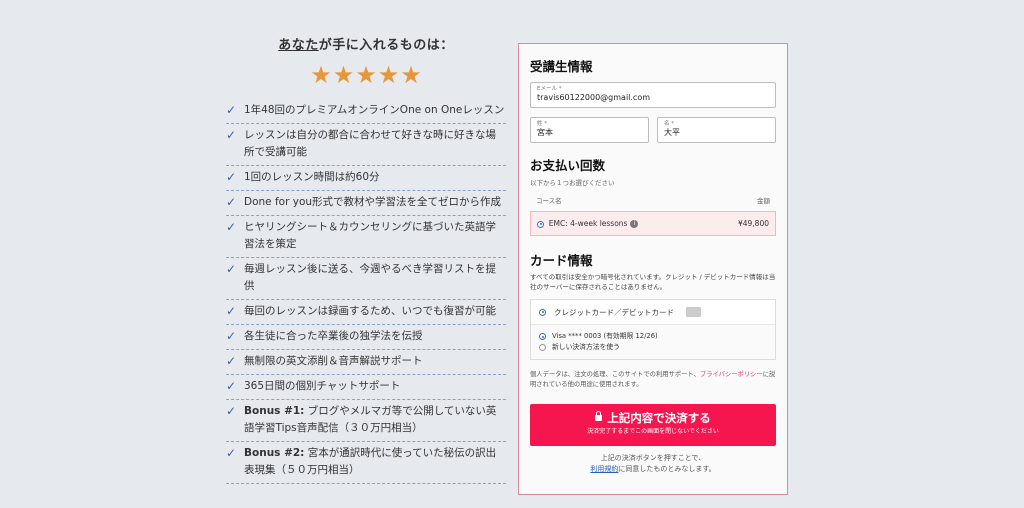 The width and height of the screenshot is (1024, 508). I want to click on email-value: travis60122000@gmail.com, so click(594, 97).